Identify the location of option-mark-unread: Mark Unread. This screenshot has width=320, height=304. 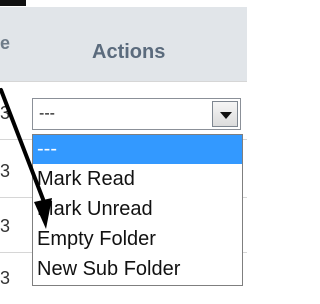
(137, 209).